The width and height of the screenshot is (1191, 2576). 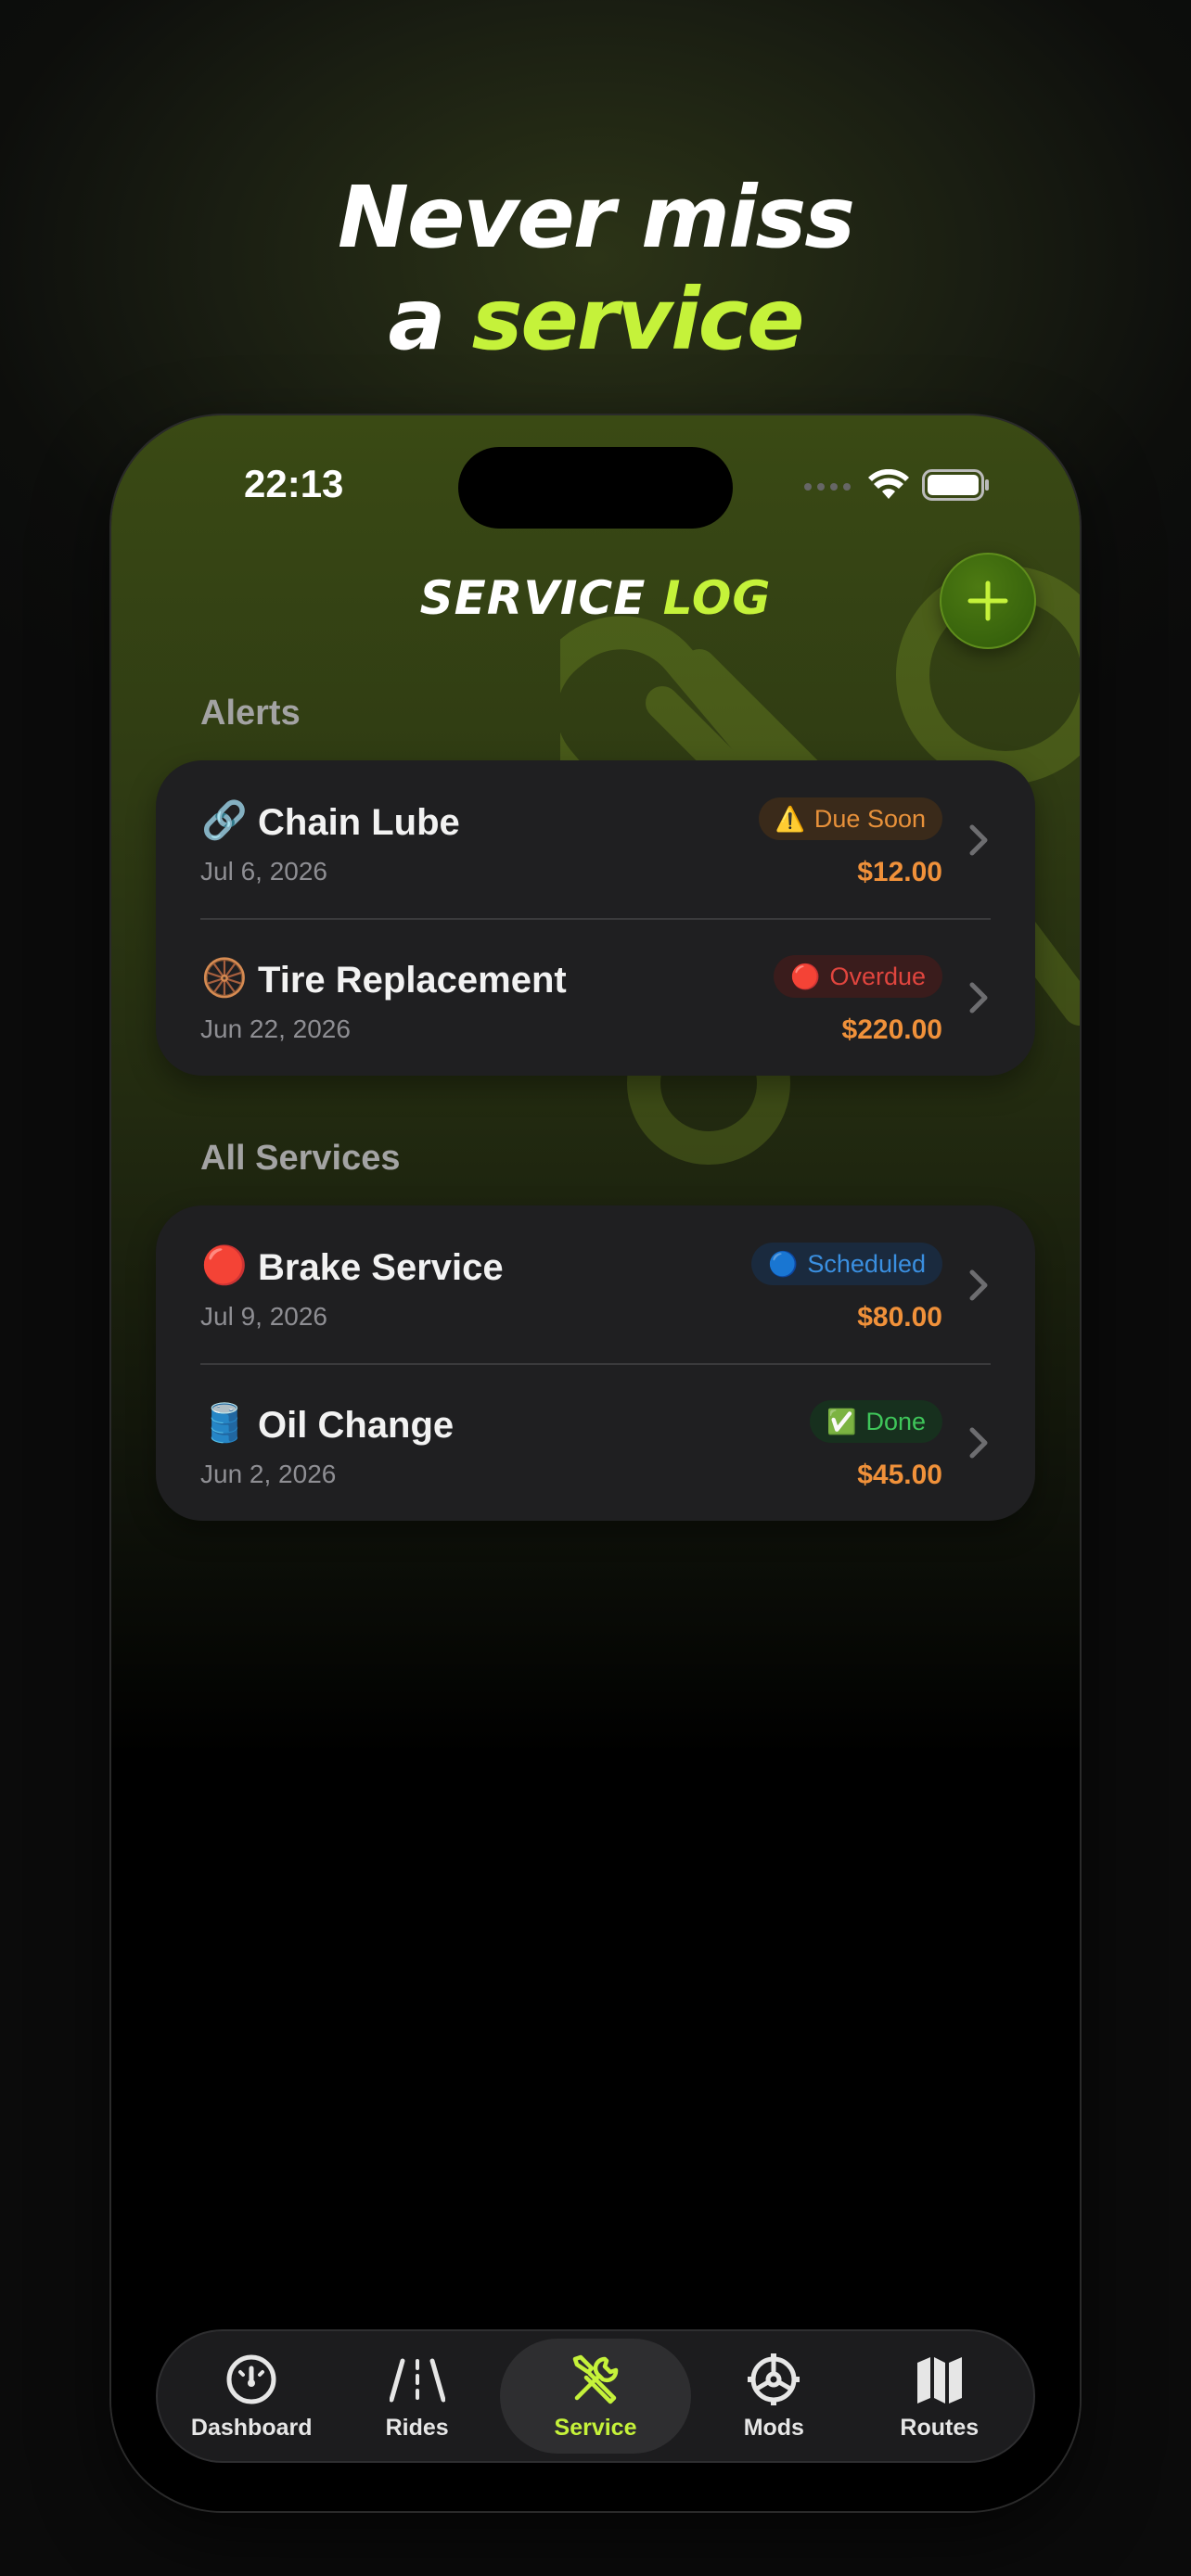 What do you see at coordinates (595, 2379) in the screenshot?
I see `wrench-screwdriver-icon` at bounding box center [595, 2379].